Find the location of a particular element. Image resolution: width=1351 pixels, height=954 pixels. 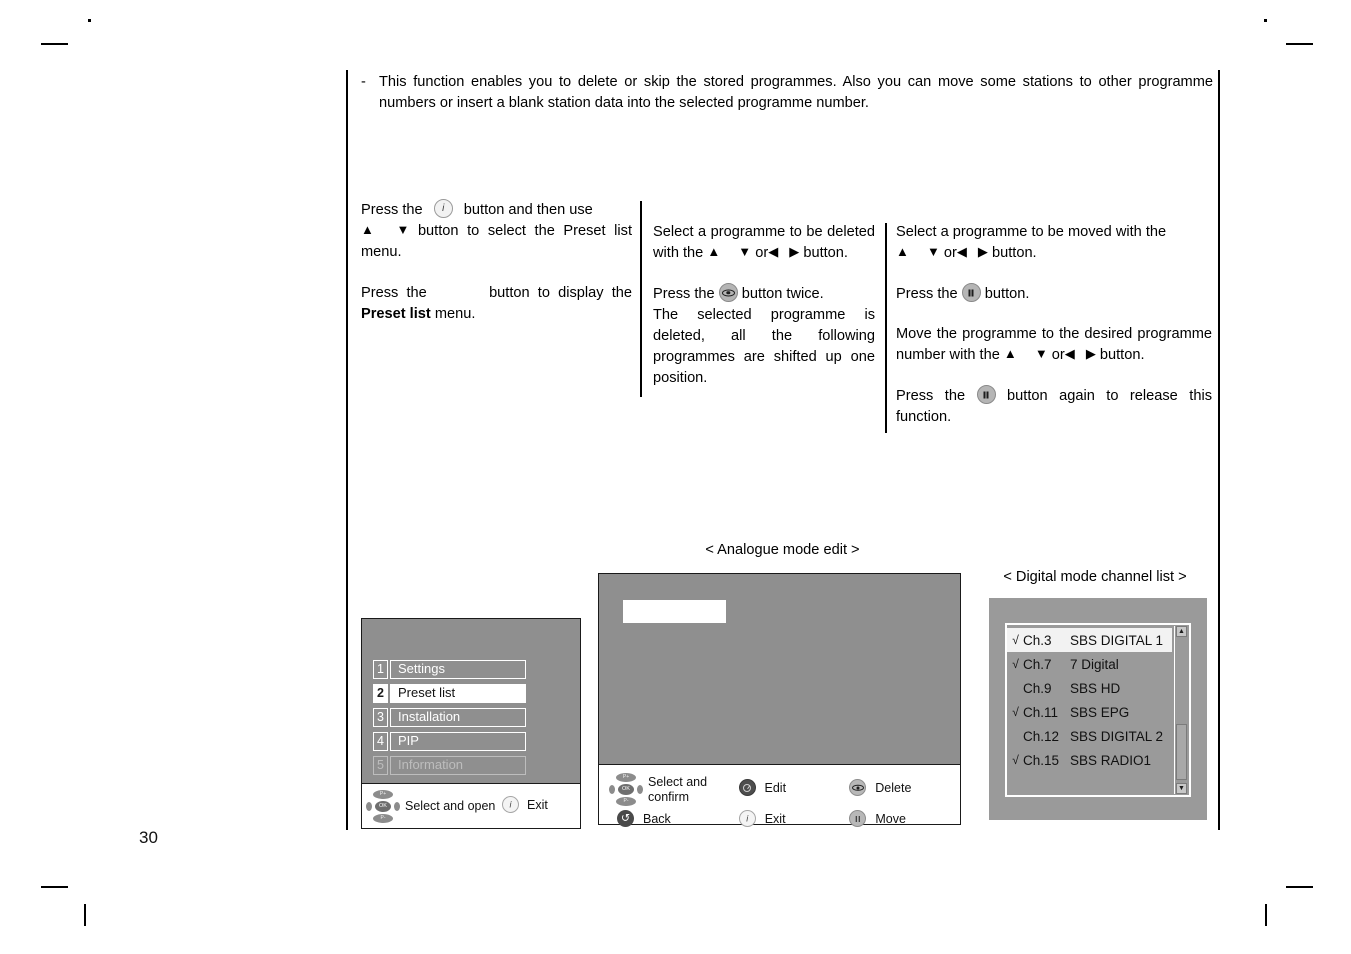

left-step-2-text-b: button to display the is located at coordinates (560, 293).